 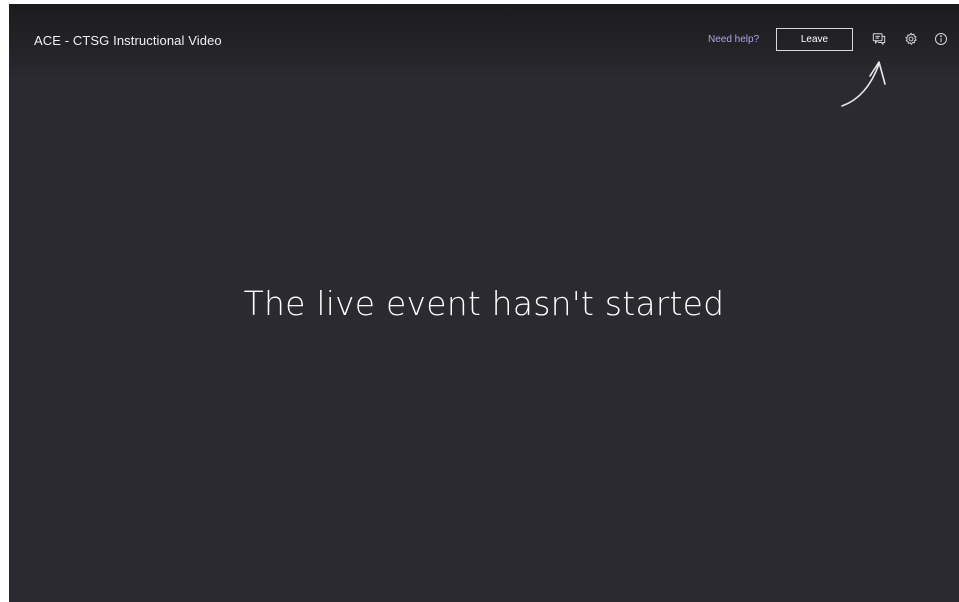 I want to click on chat-icon, so click(x=879, y=39).